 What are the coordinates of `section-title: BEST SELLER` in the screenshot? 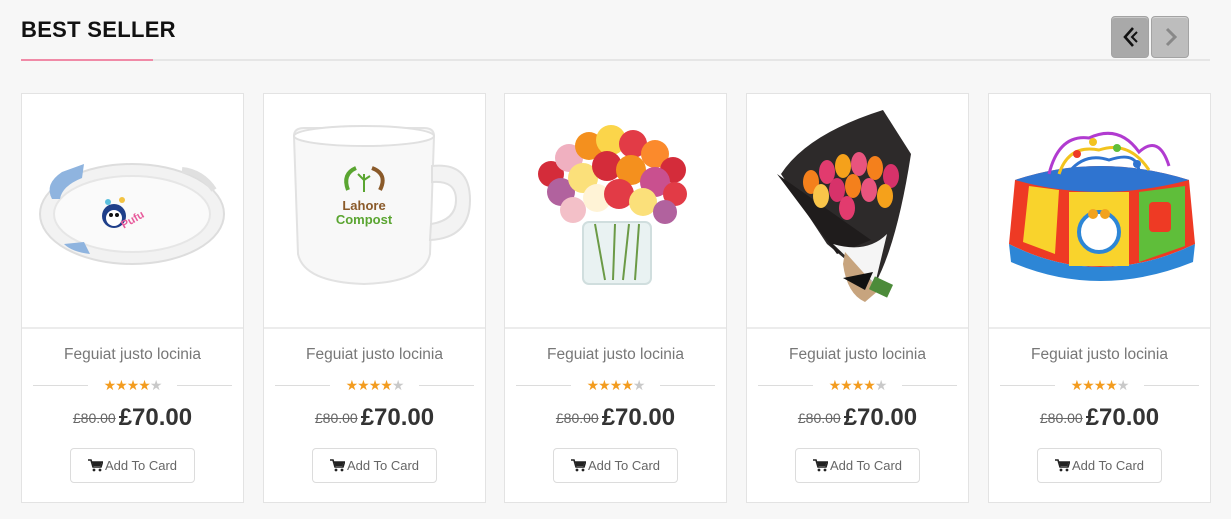 It's located at (98, 29).